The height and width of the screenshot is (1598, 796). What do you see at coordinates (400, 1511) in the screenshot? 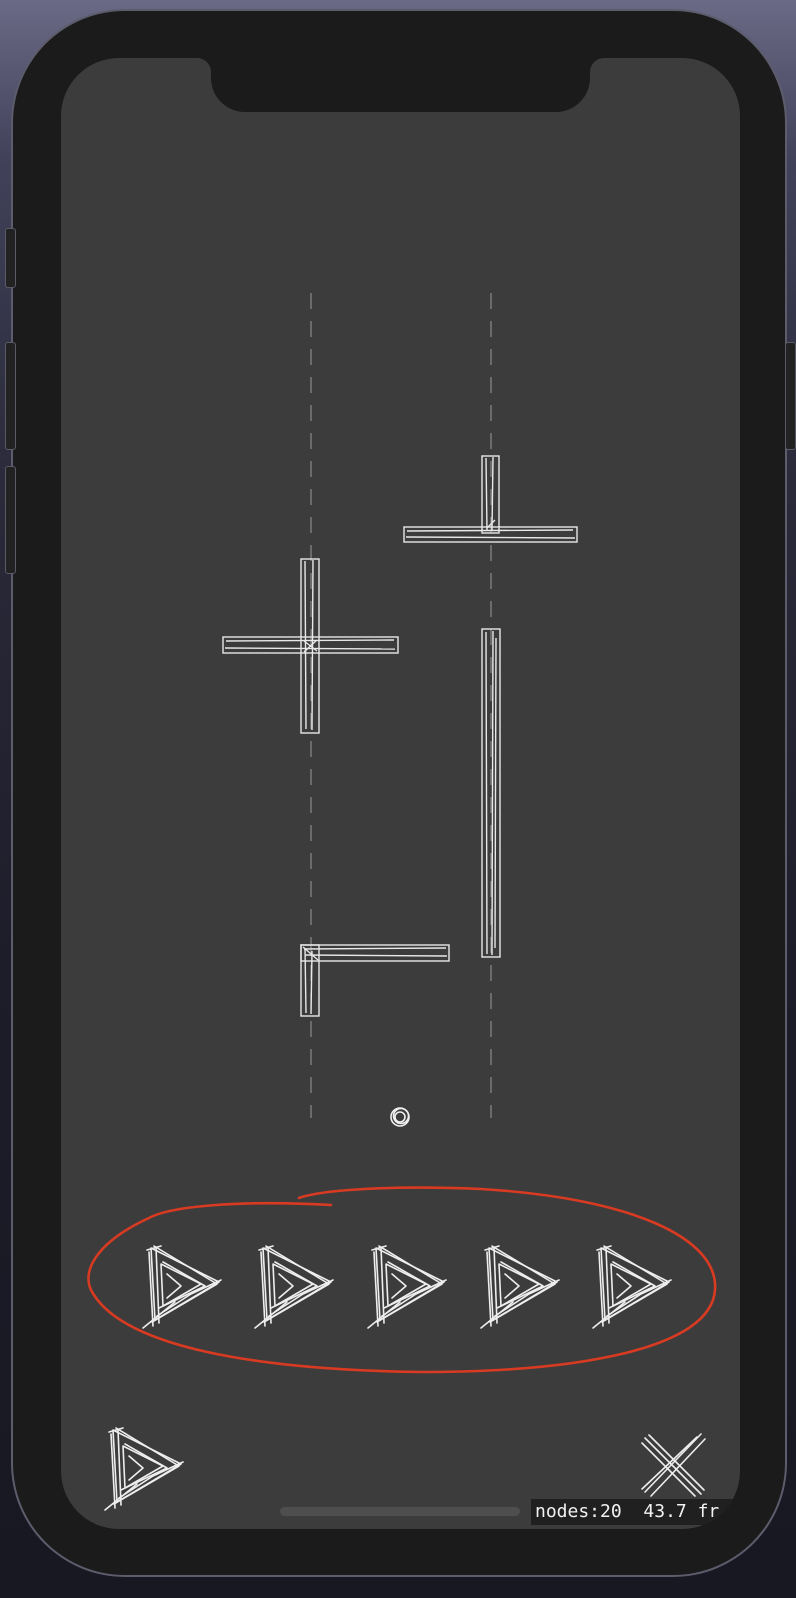
I see `home-indicator` at bounding box center [400, 1511].